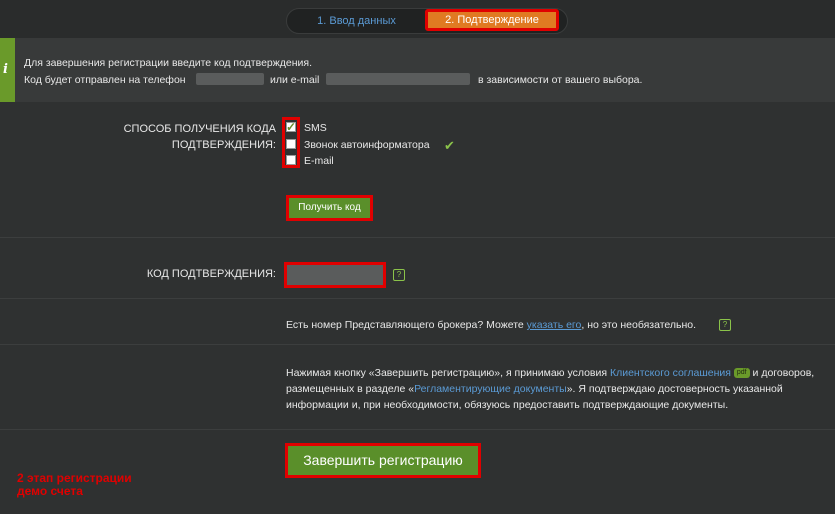  What do you see at coordinates (670, 373) in the screenshot?
I see `client-agreement-link: Клиентского соглашения` at bounding box center [670, 373].